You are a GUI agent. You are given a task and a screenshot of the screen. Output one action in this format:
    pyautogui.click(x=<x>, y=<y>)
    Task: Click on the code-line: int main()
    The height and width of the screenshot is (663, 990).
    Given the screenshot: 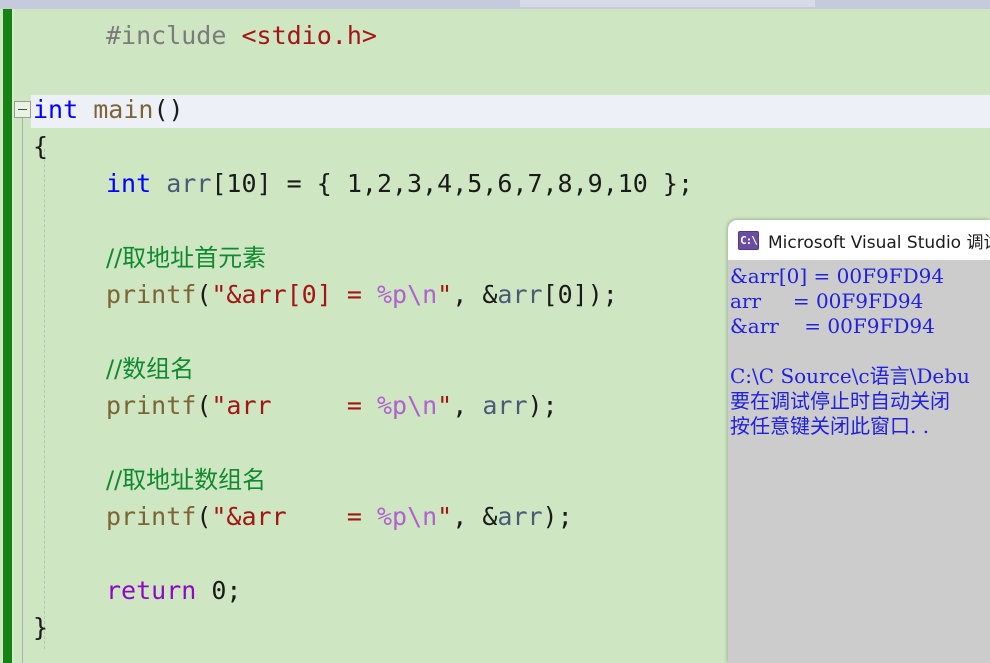 What is the action you would take?
    pyautogui.click(x=108, y=109)
    